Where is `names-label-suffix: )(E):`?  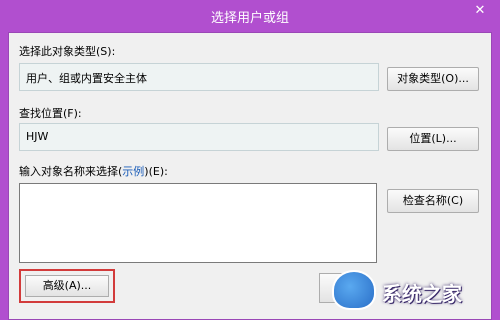 names-label-suffix: )(E): is located at coordinates (156, 171).